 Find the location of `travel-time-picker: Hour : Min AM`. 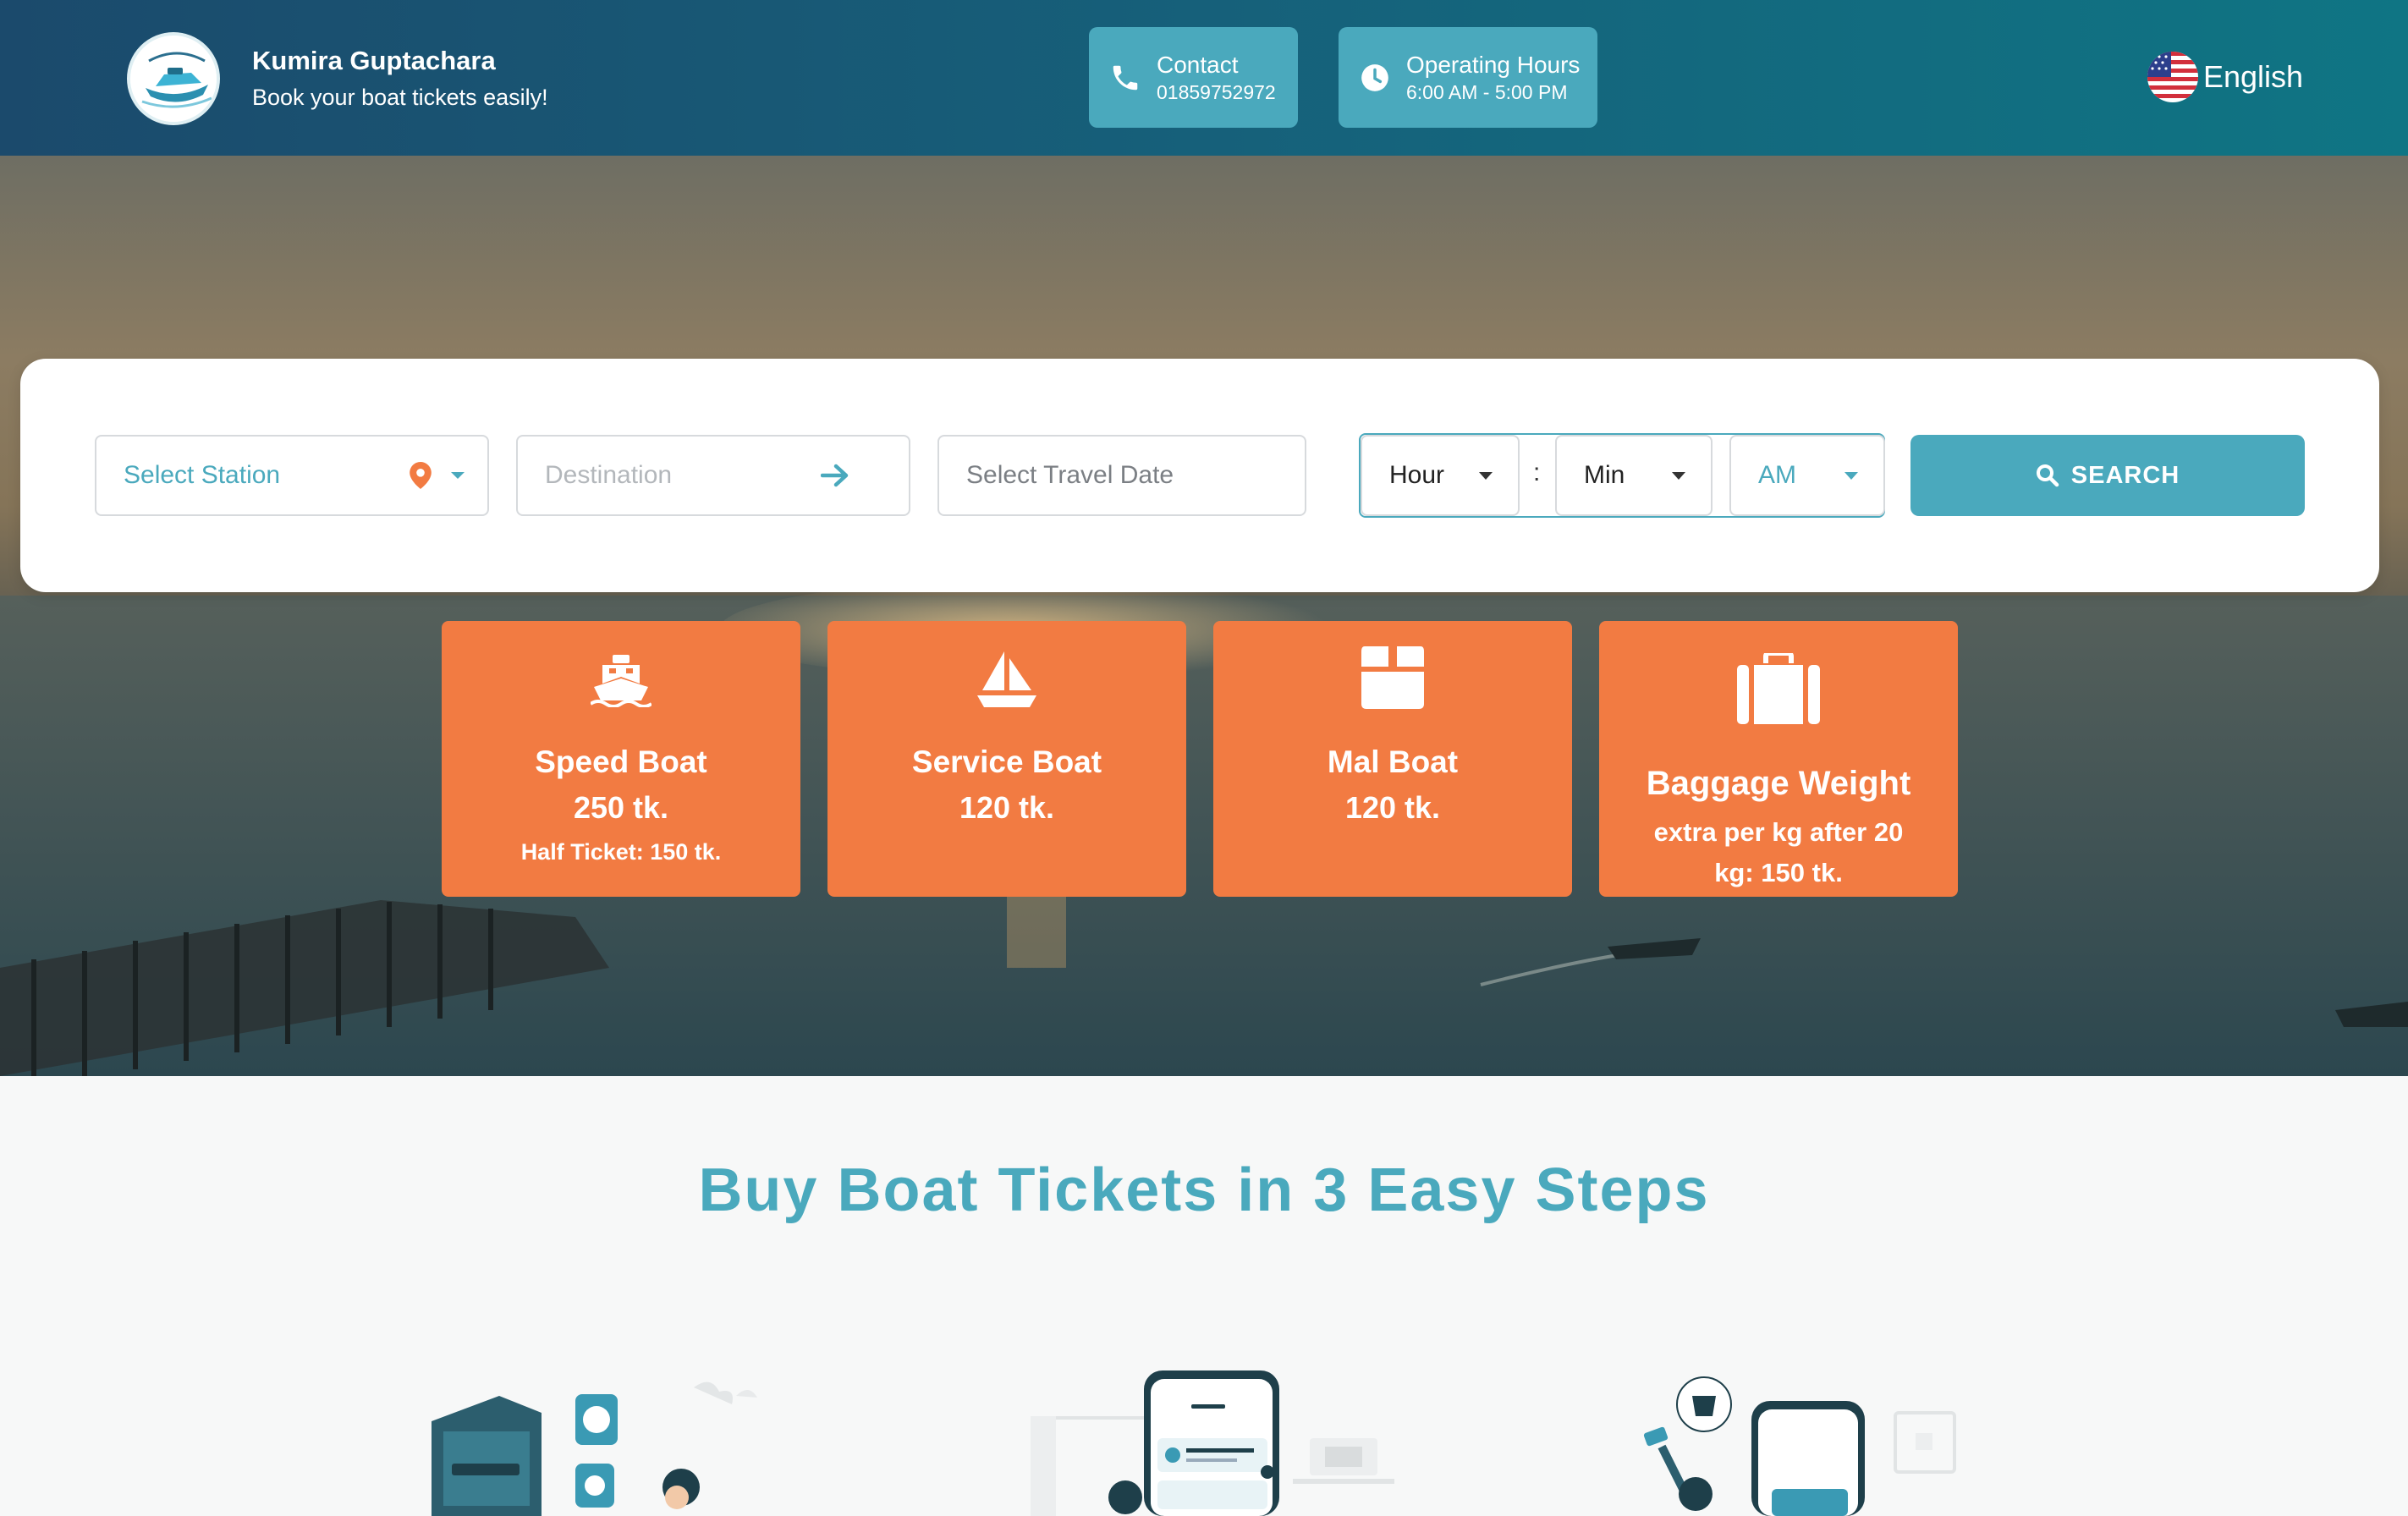

travel-time-picker: Hour : Min AM is located at coordinates (1622, 476).